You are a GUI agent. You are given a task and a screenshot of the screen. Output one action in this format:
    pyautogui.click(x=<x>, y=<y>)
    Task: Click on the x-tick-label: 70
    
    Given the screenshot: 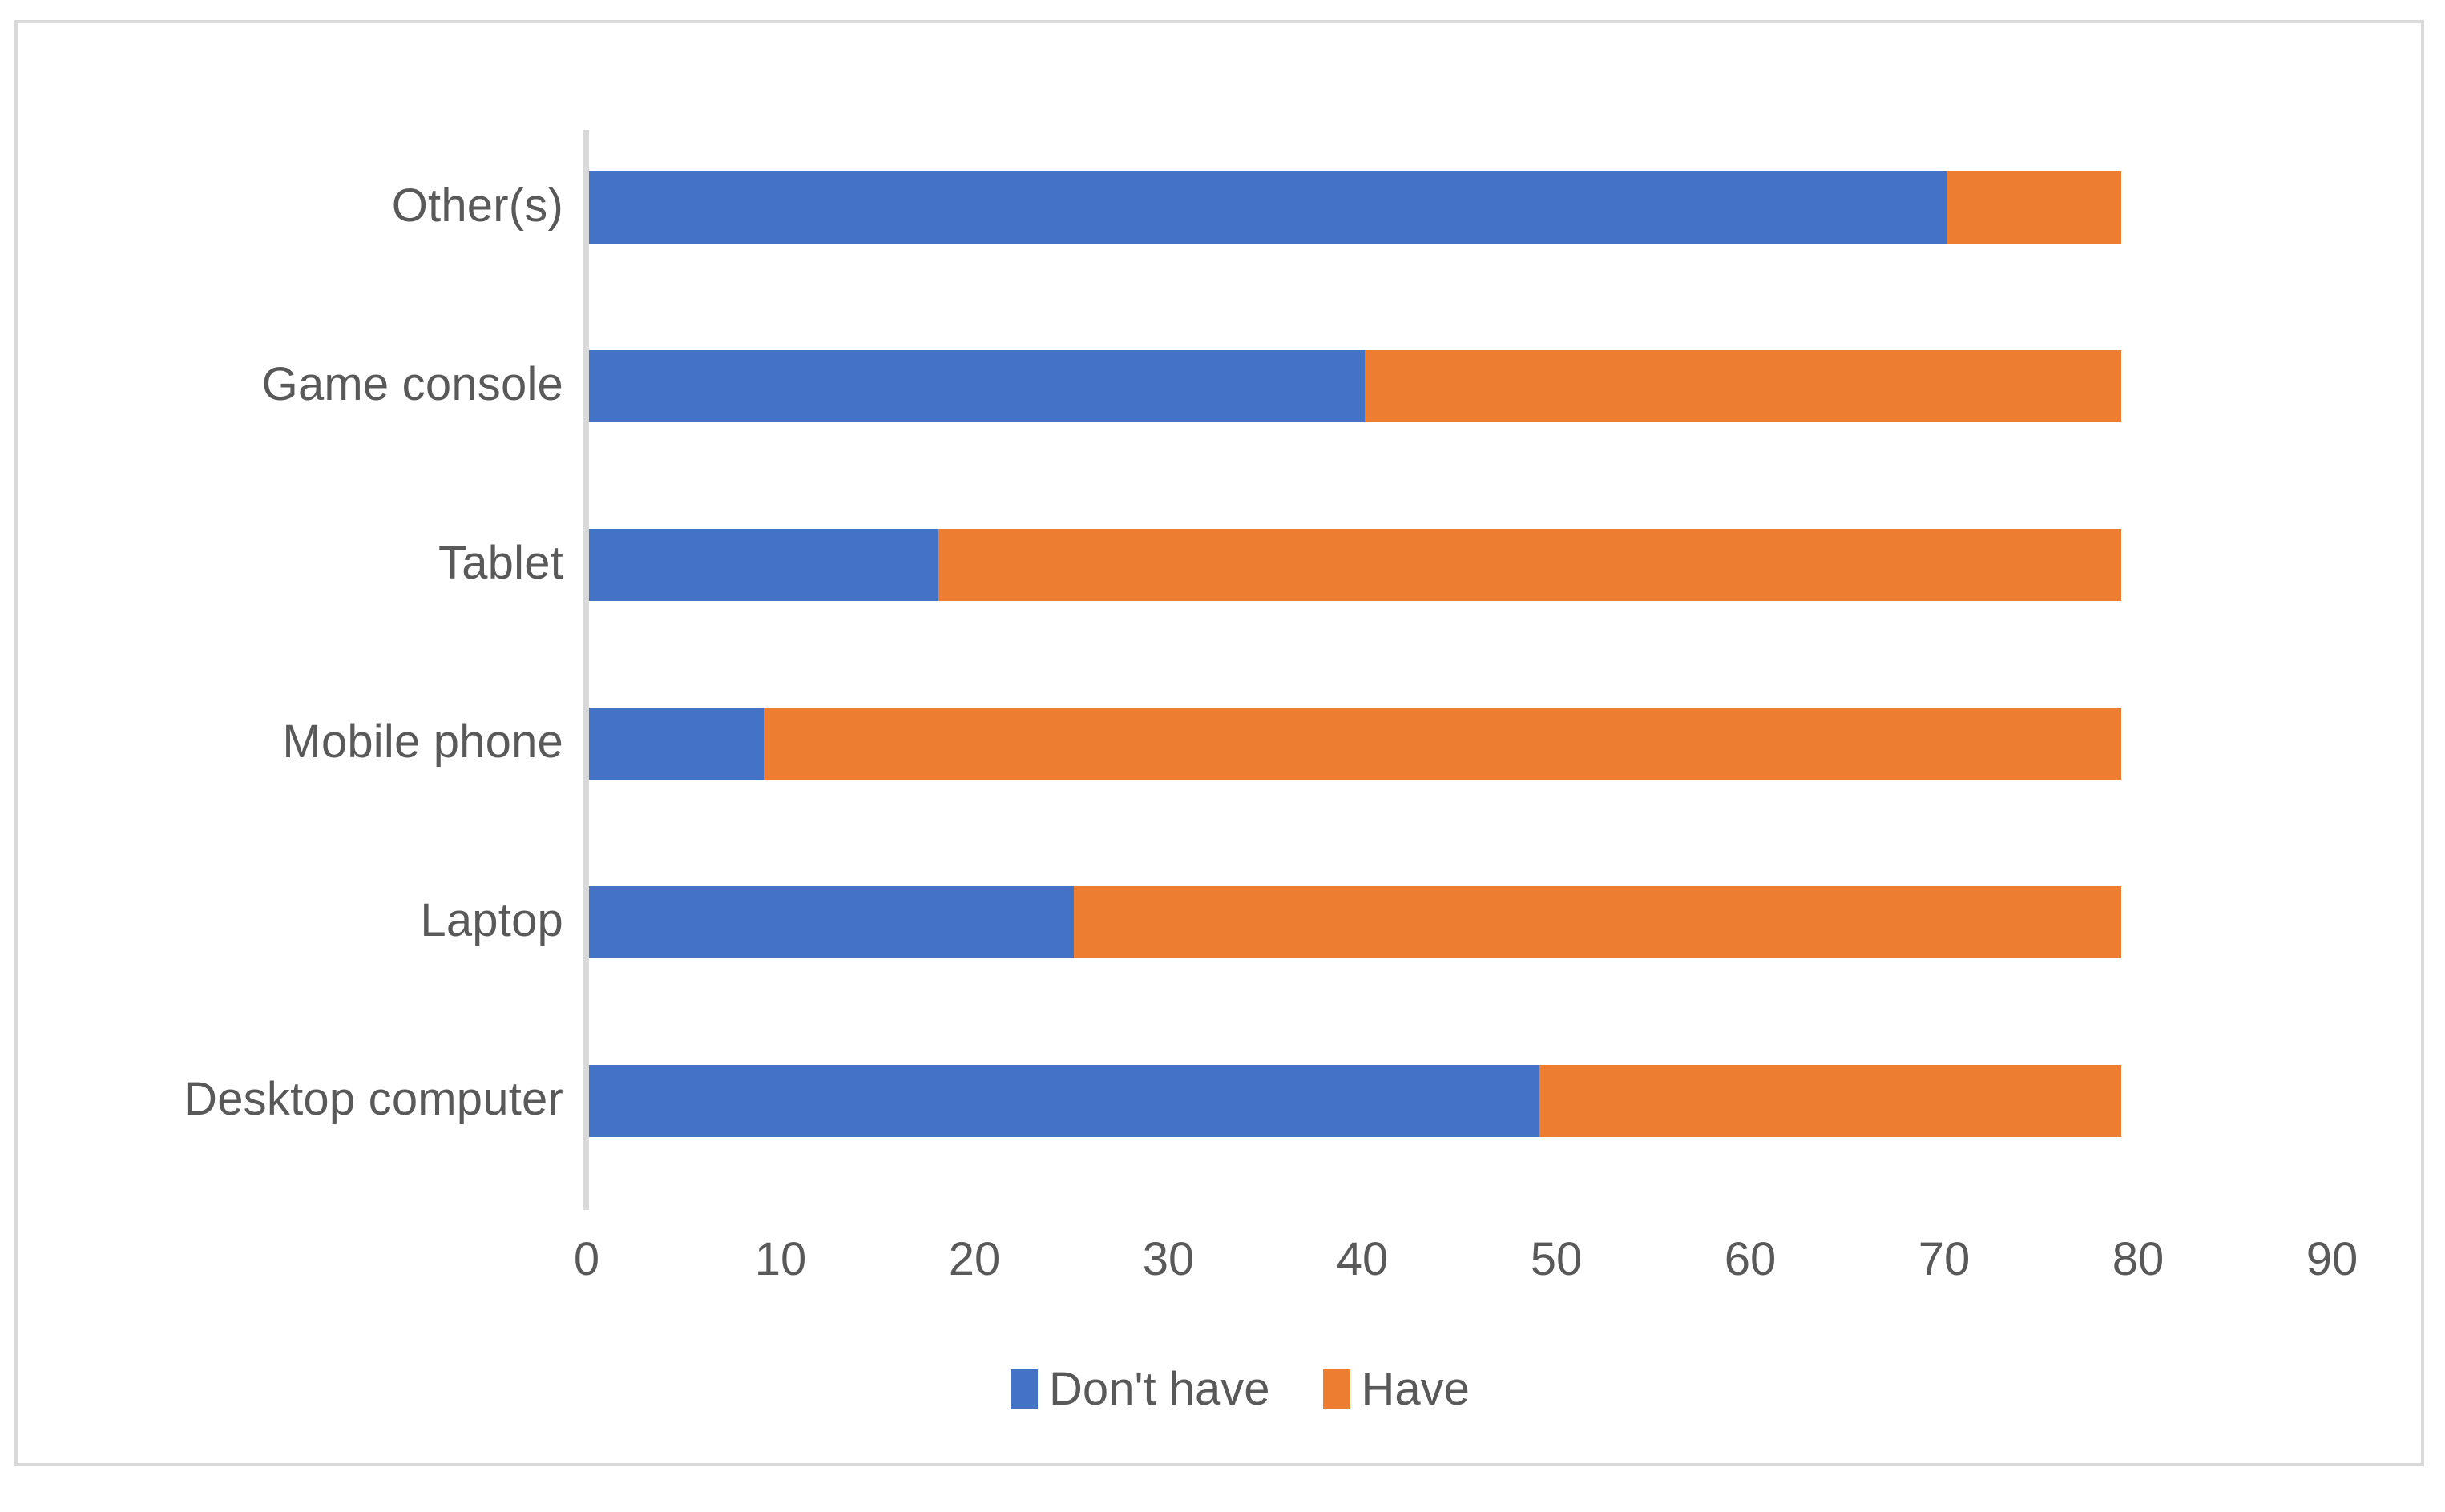 What is the action you would take?
    pyautogui.click(x=1944, y=1259)
    